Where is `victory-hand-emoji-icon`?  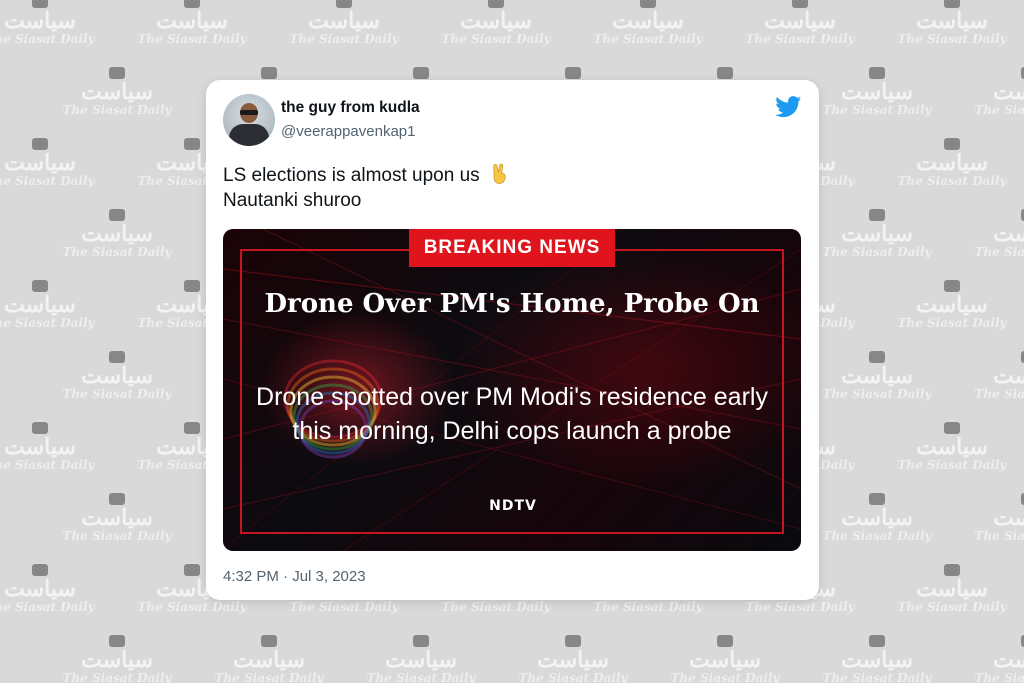 victory-hand-emoji-icon is located at coordinates (499, 173).